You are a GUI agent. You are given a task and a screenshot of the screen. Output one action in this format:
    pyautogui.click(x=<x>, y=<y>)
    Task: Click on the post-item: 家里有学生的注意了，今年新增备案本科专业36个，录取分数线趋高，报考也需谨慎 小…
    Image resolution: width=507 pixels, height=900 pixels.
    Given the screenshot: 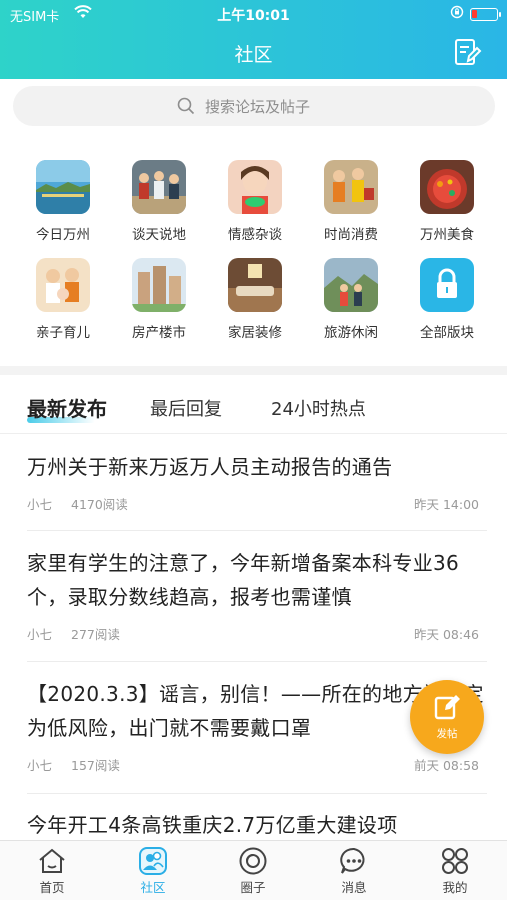 What is the action you would take?
    pyautogui.click(x=257, y=594)
    